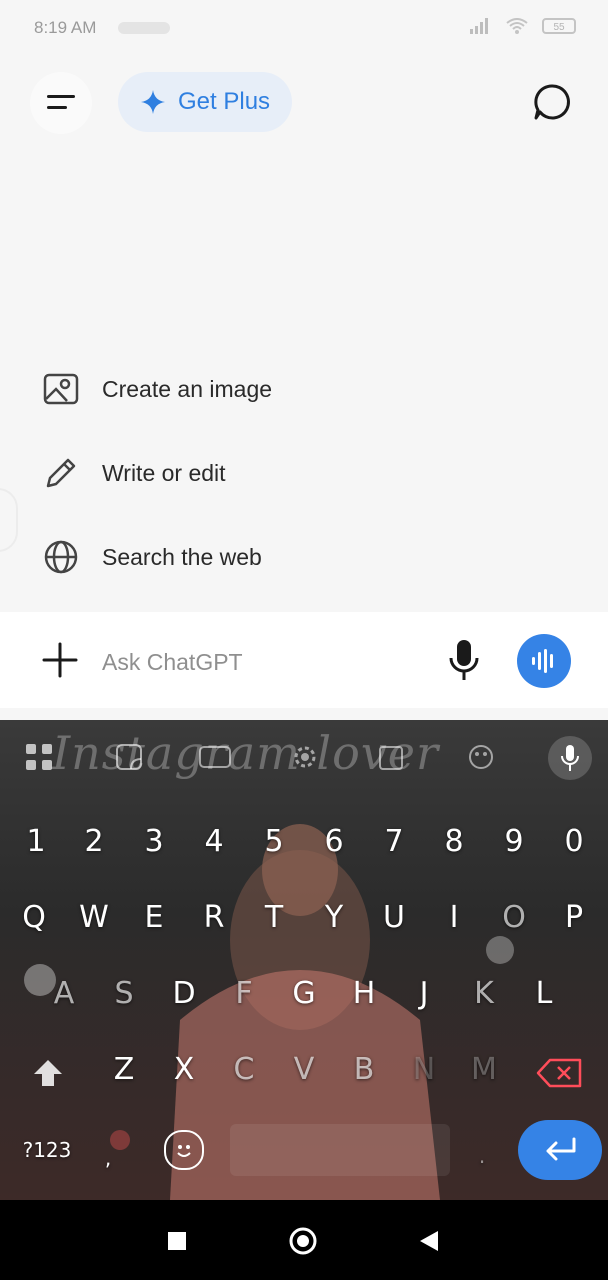 The width and height of the screenshot is (608, 1280). What do you see at coordinates (559, 1073) in the screenshot?
I see `backspace-icon` at bounding box center [559, 1073].